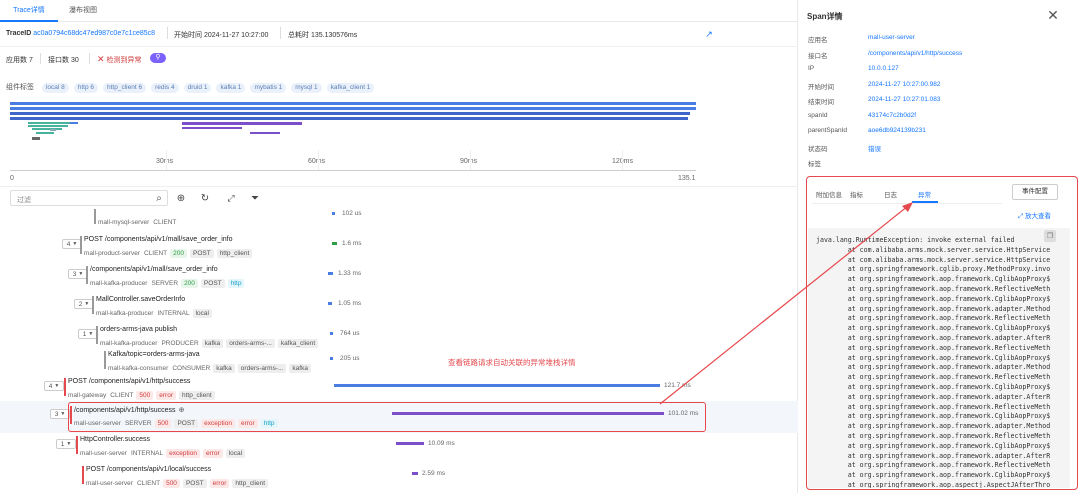 This screenshot has width=1080, height=493. I want to click on annotation-arrow, so click(786, 303).